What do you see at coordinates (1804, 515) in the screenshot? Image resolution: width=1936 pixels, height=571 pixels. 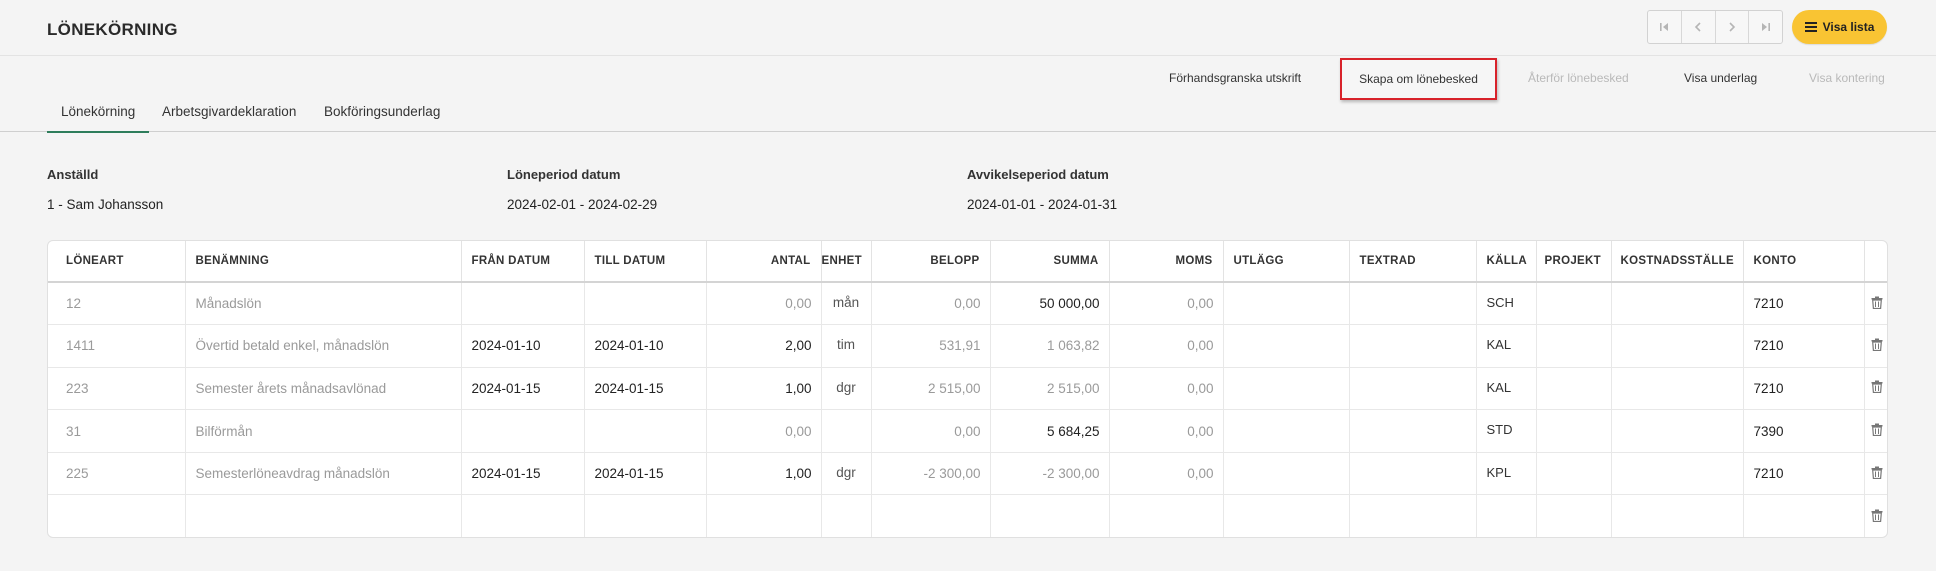 I see `cell-konto` at bounding box center [1804, 515].